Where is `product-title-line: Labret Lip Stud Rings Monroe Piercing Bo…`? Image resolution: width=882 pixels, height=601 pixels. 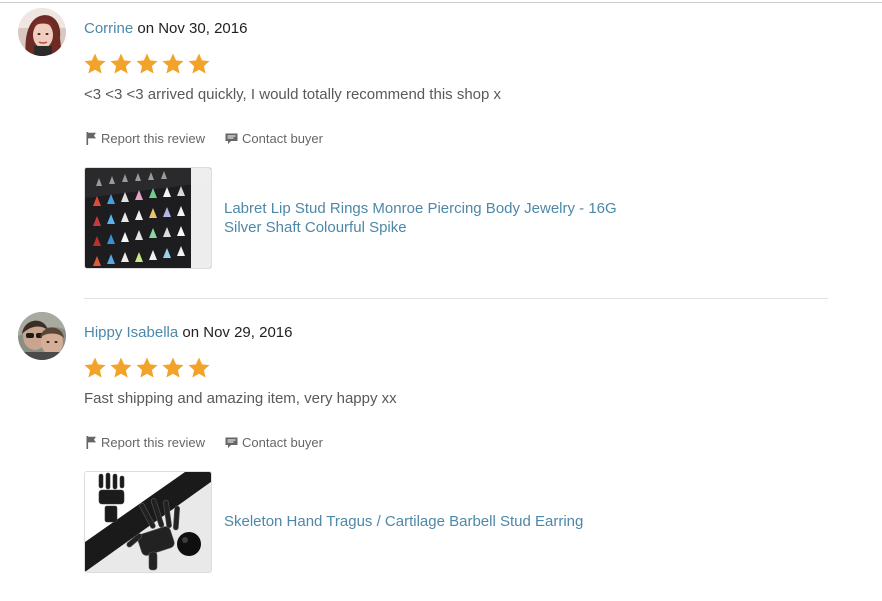
product-title-line: Labret Lip Stud Rings Monroe Piercing Bo… is located at coordinates (420, 208).